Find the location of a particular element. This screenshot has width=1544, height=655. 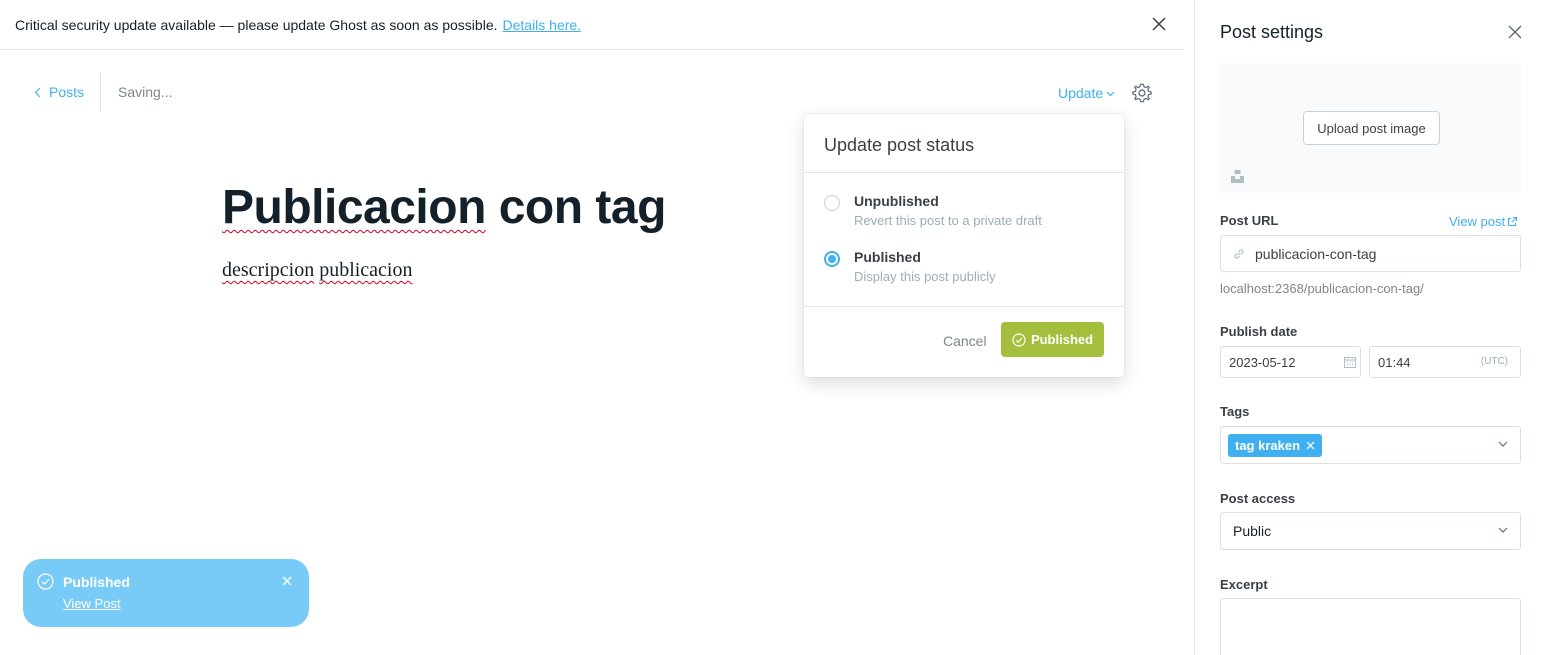

header-divider is located at coordinates (100, 92).